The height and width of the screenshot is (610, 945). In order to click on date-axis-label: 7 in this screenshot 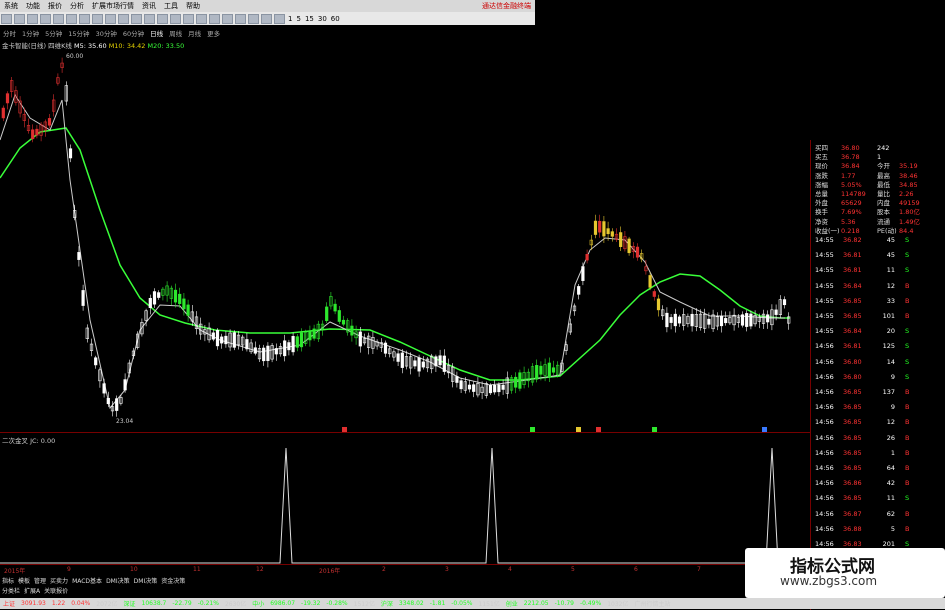, I will do `click(699, 569)`.